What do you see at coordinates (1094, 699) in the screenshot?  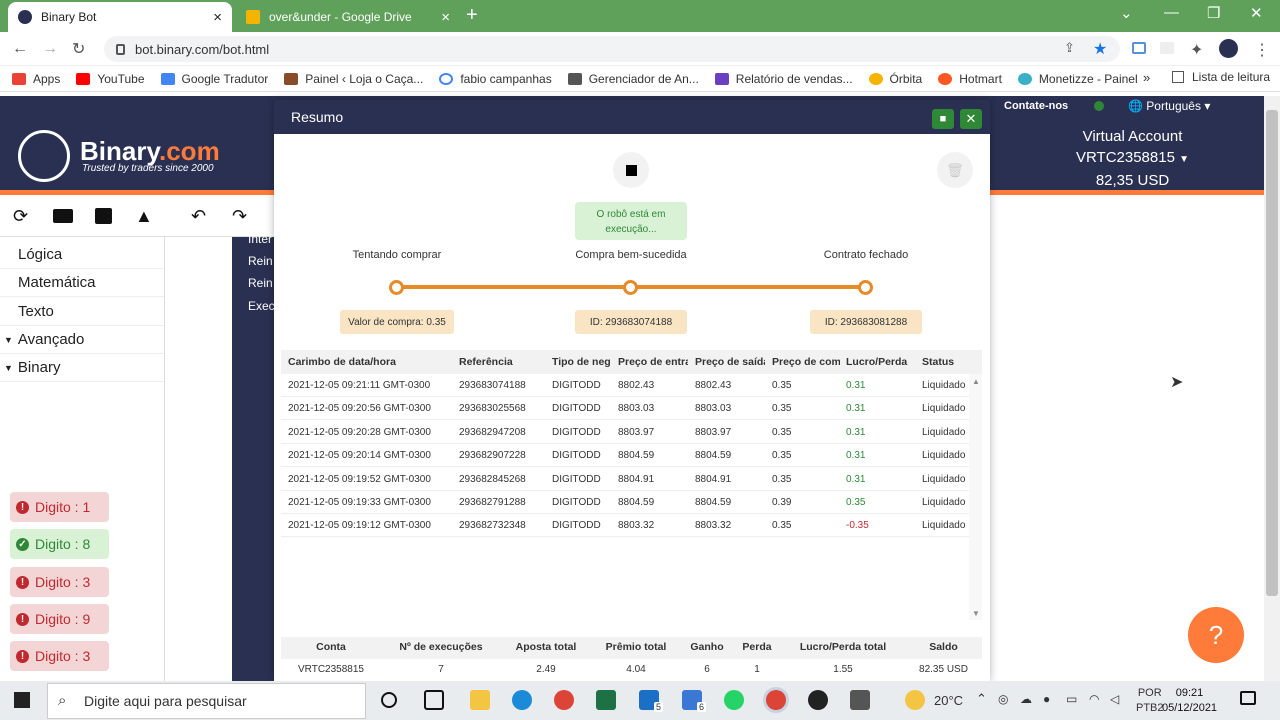 I see `wifi-icon: ◠` at bounding box center [1094, 699].